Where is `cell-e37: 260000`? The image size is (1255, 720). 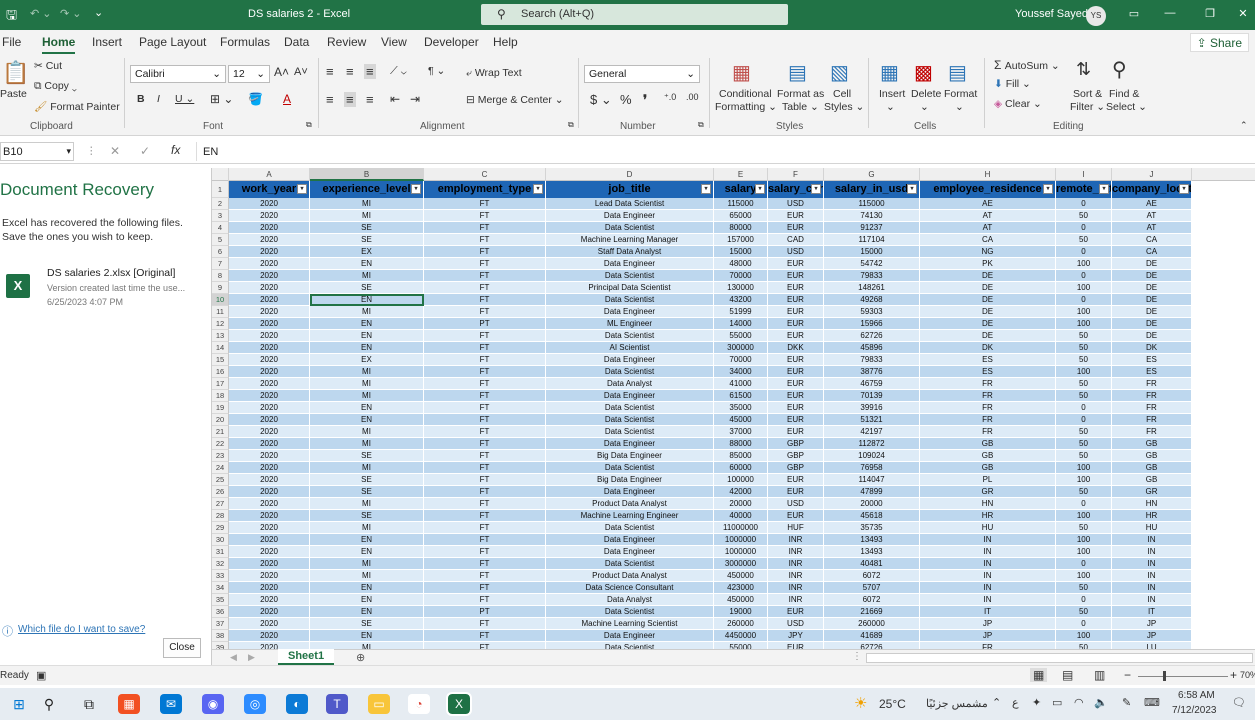
cell-e37: 260000 is located at coordinates (741, 624).